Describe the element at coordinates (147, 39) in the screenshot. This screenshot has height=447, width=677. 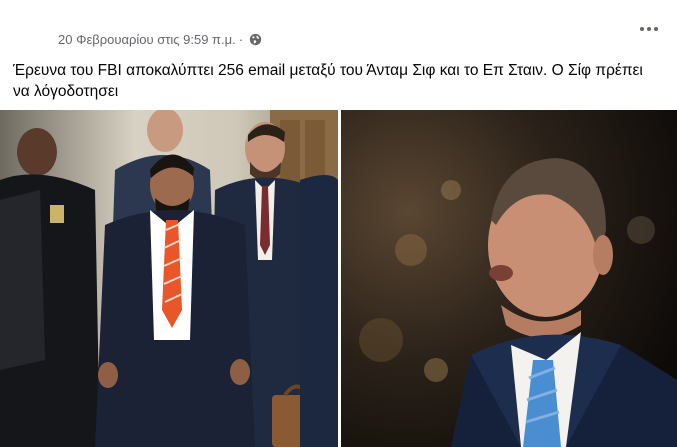
I see `post-timestamp: 20 Φεβρουαρίου στις 9:59 π.μ.` at that location.